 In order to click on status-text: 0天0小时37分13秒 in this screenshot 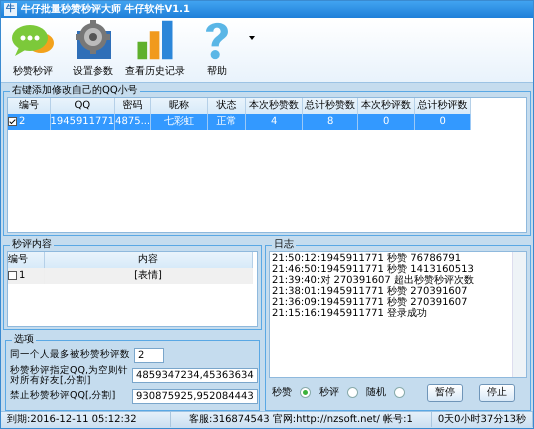, I will do `click(482, 420)`.